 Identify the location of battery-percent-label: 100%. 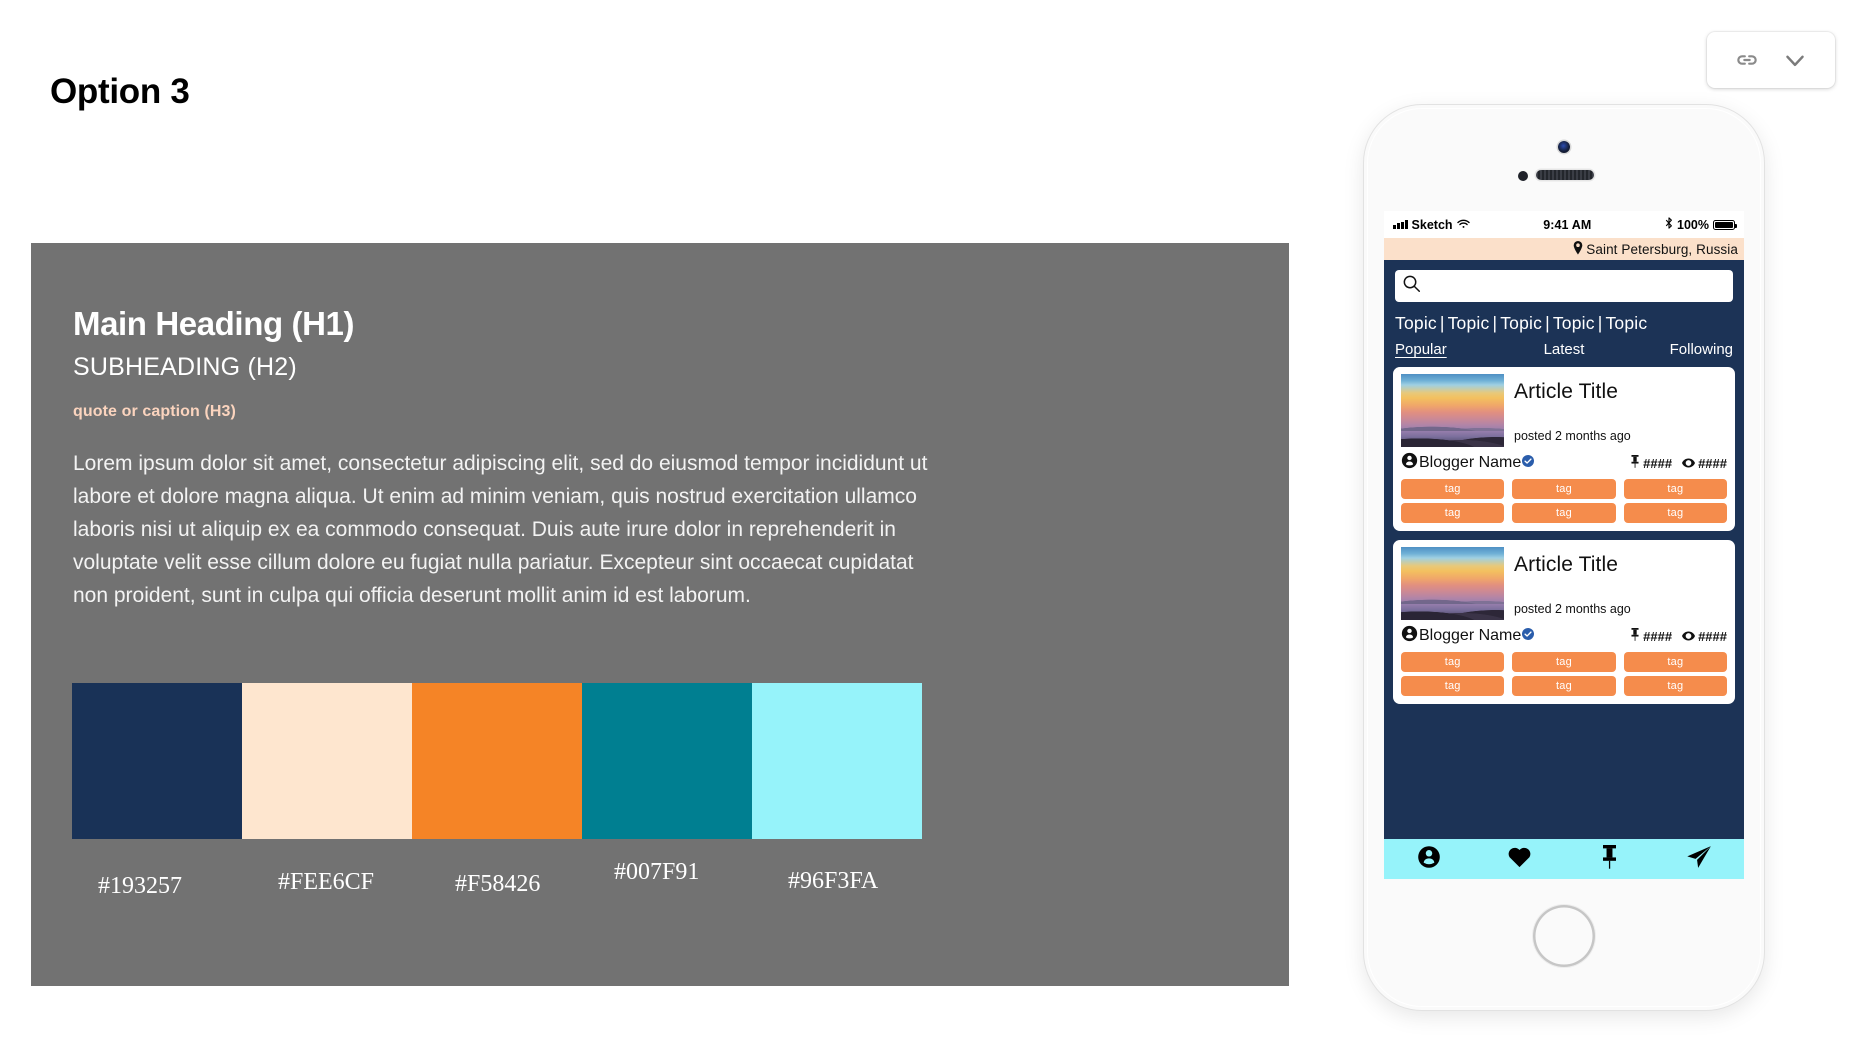
(1693, 224).